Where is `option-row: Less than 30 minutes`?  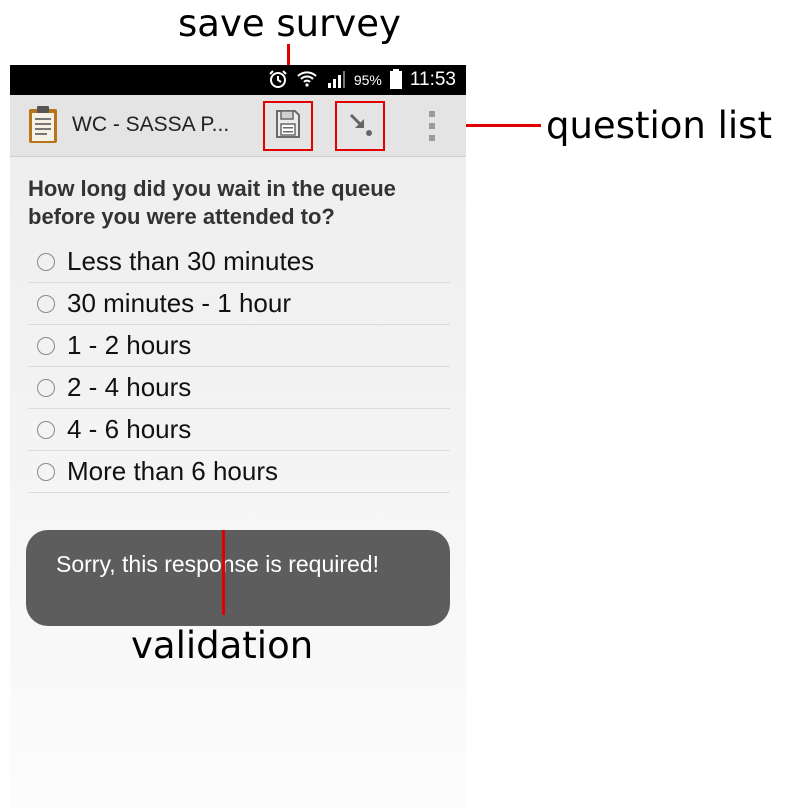
option-row: Less than 30 minutes is located at coordinates (239, 262).